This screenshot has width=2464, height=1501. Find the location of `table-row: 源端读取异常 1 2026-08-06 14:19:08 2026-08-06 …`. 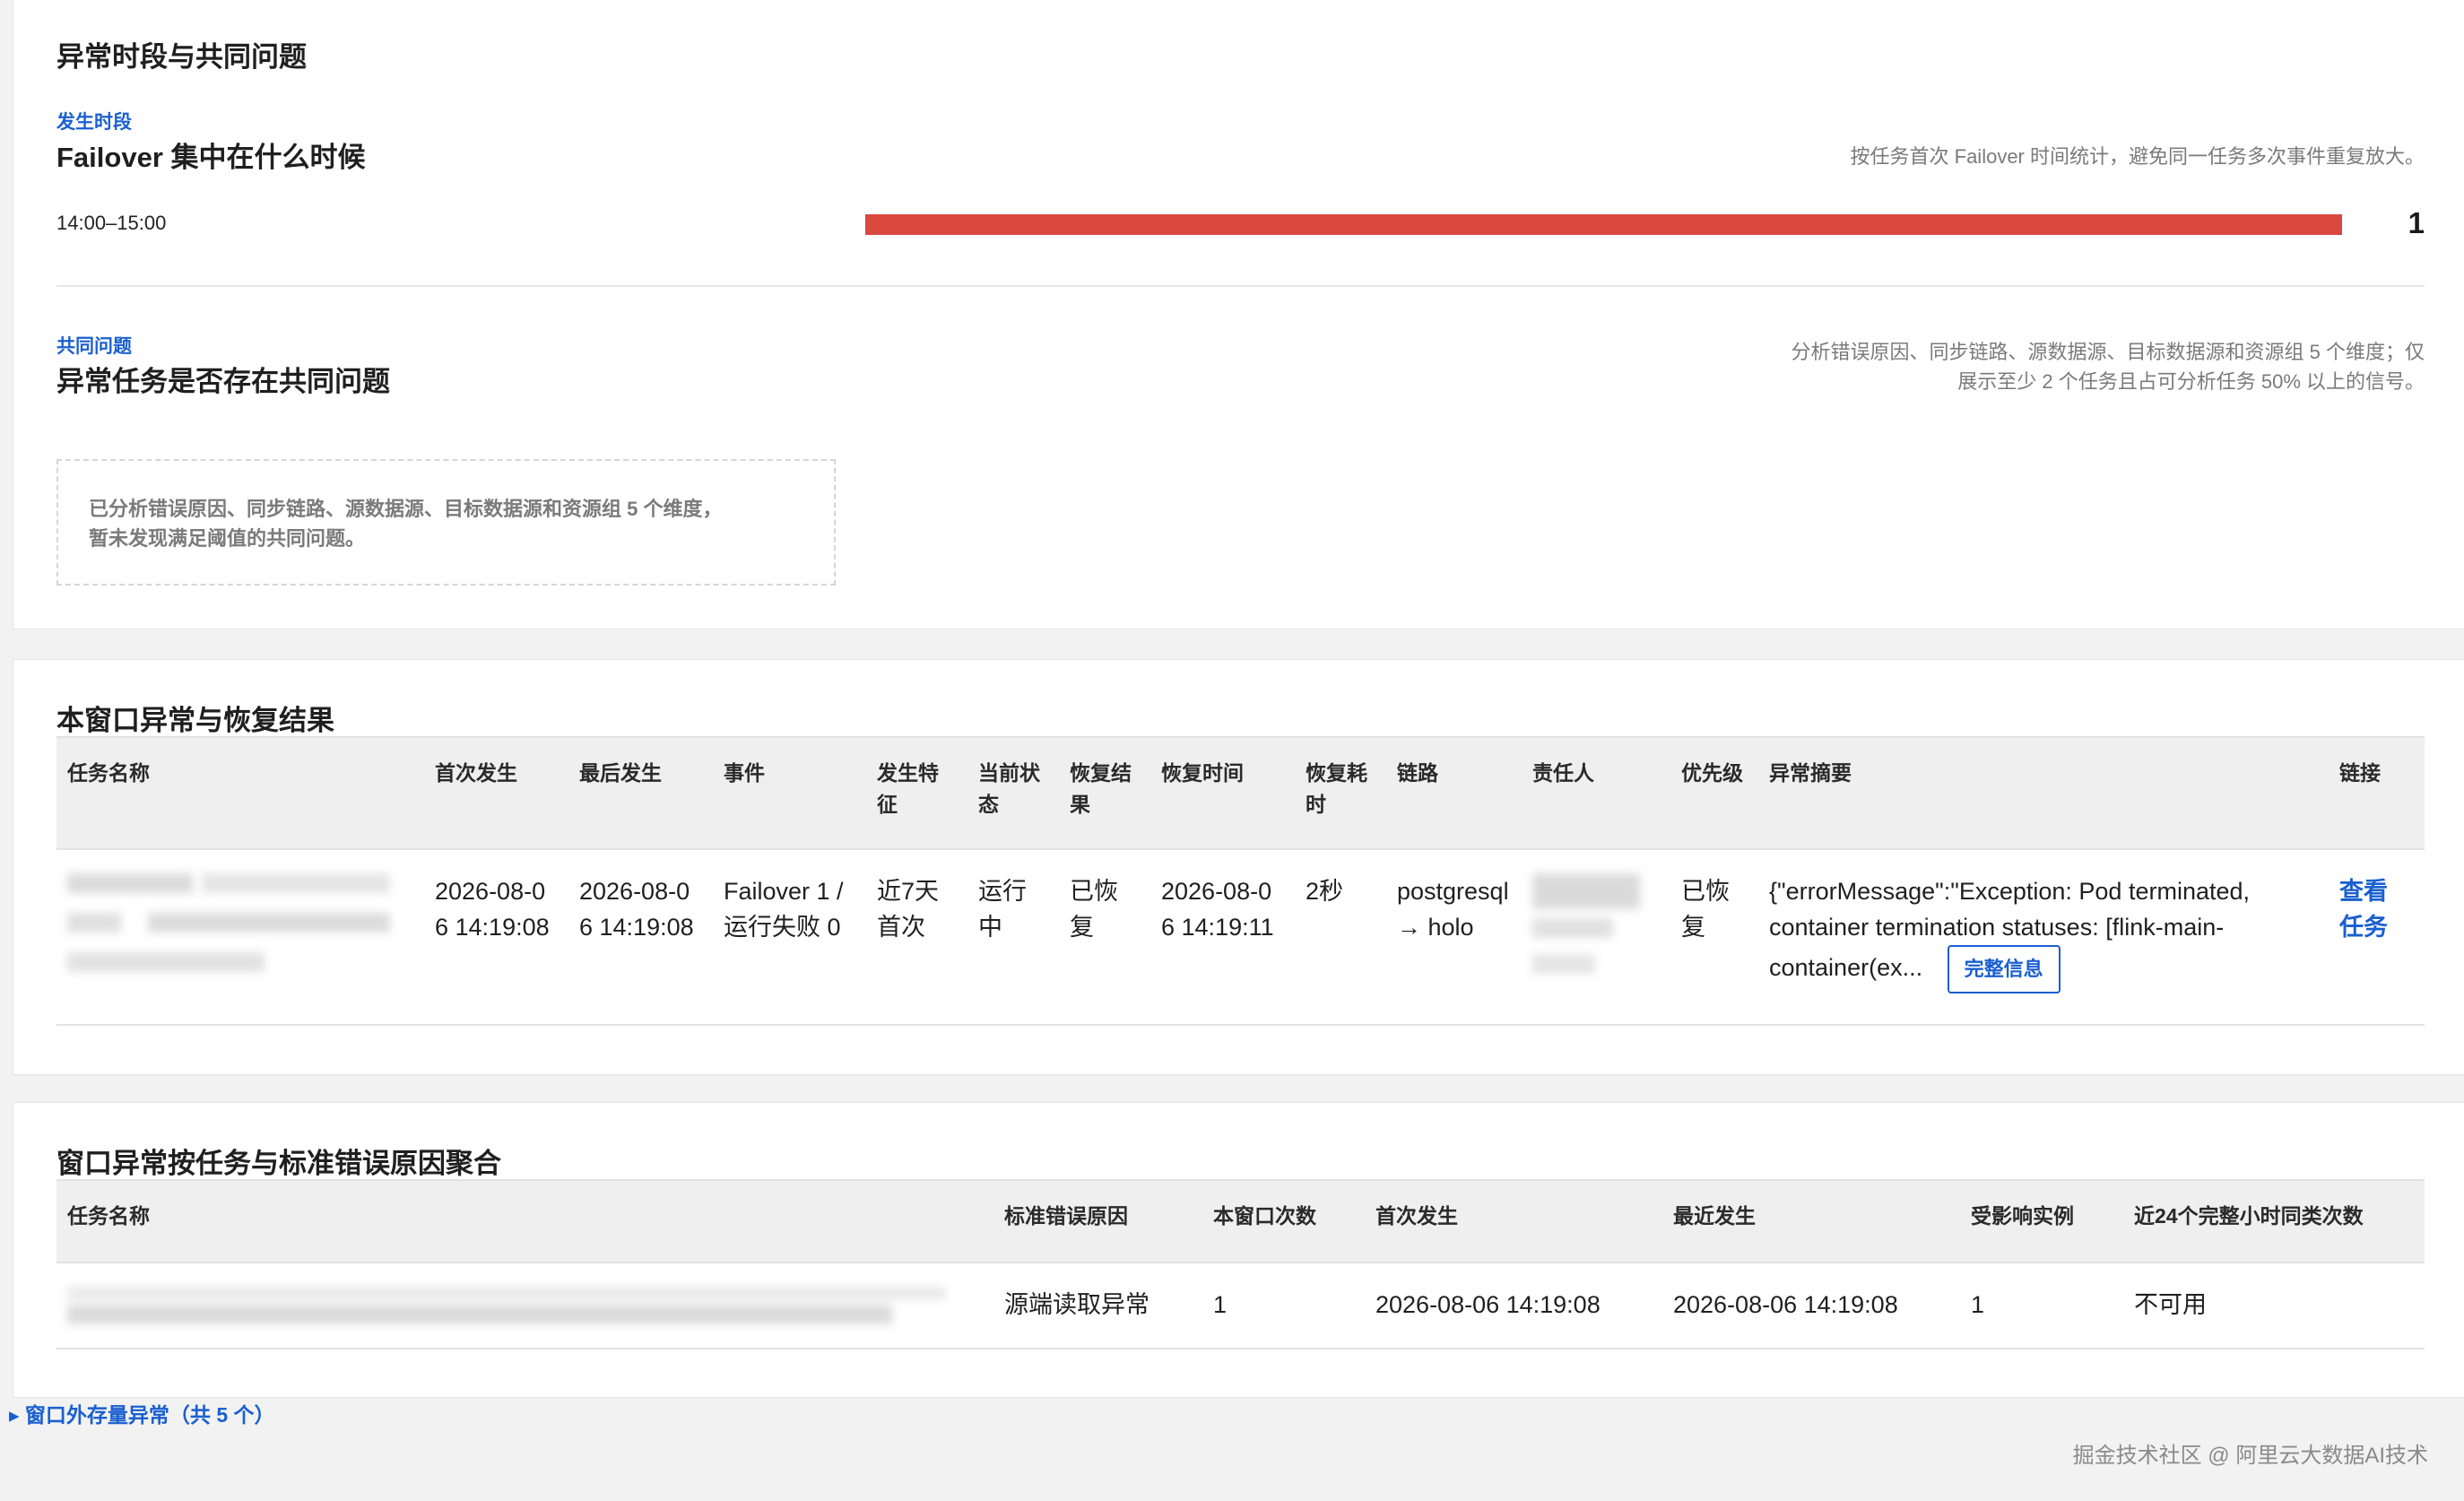

table-row: 源端读取异常 1 2026-08-06 14:19:08 2026-08-06 … is located at coordinates (1240, 1305).